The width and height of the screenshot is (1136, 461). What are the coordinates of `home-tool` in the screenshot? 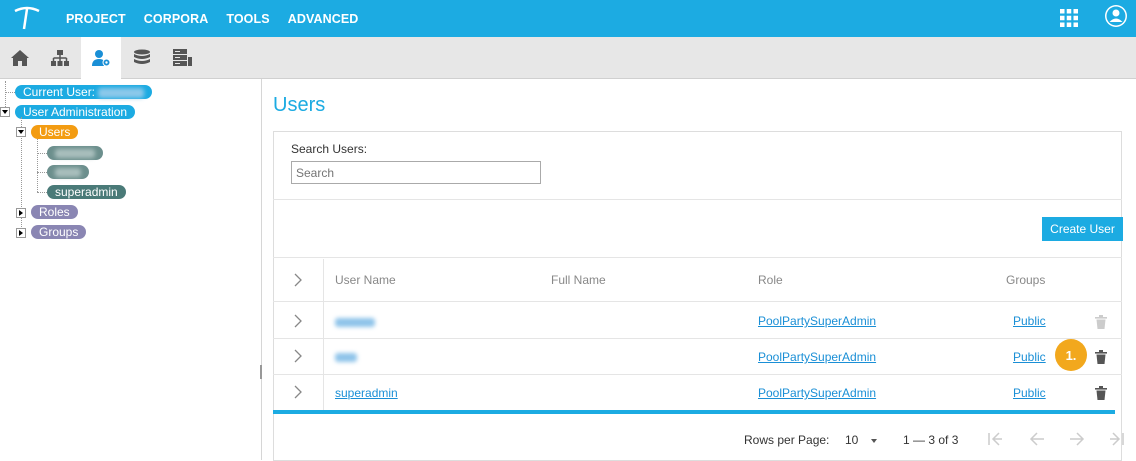 It's located at (20, 57).